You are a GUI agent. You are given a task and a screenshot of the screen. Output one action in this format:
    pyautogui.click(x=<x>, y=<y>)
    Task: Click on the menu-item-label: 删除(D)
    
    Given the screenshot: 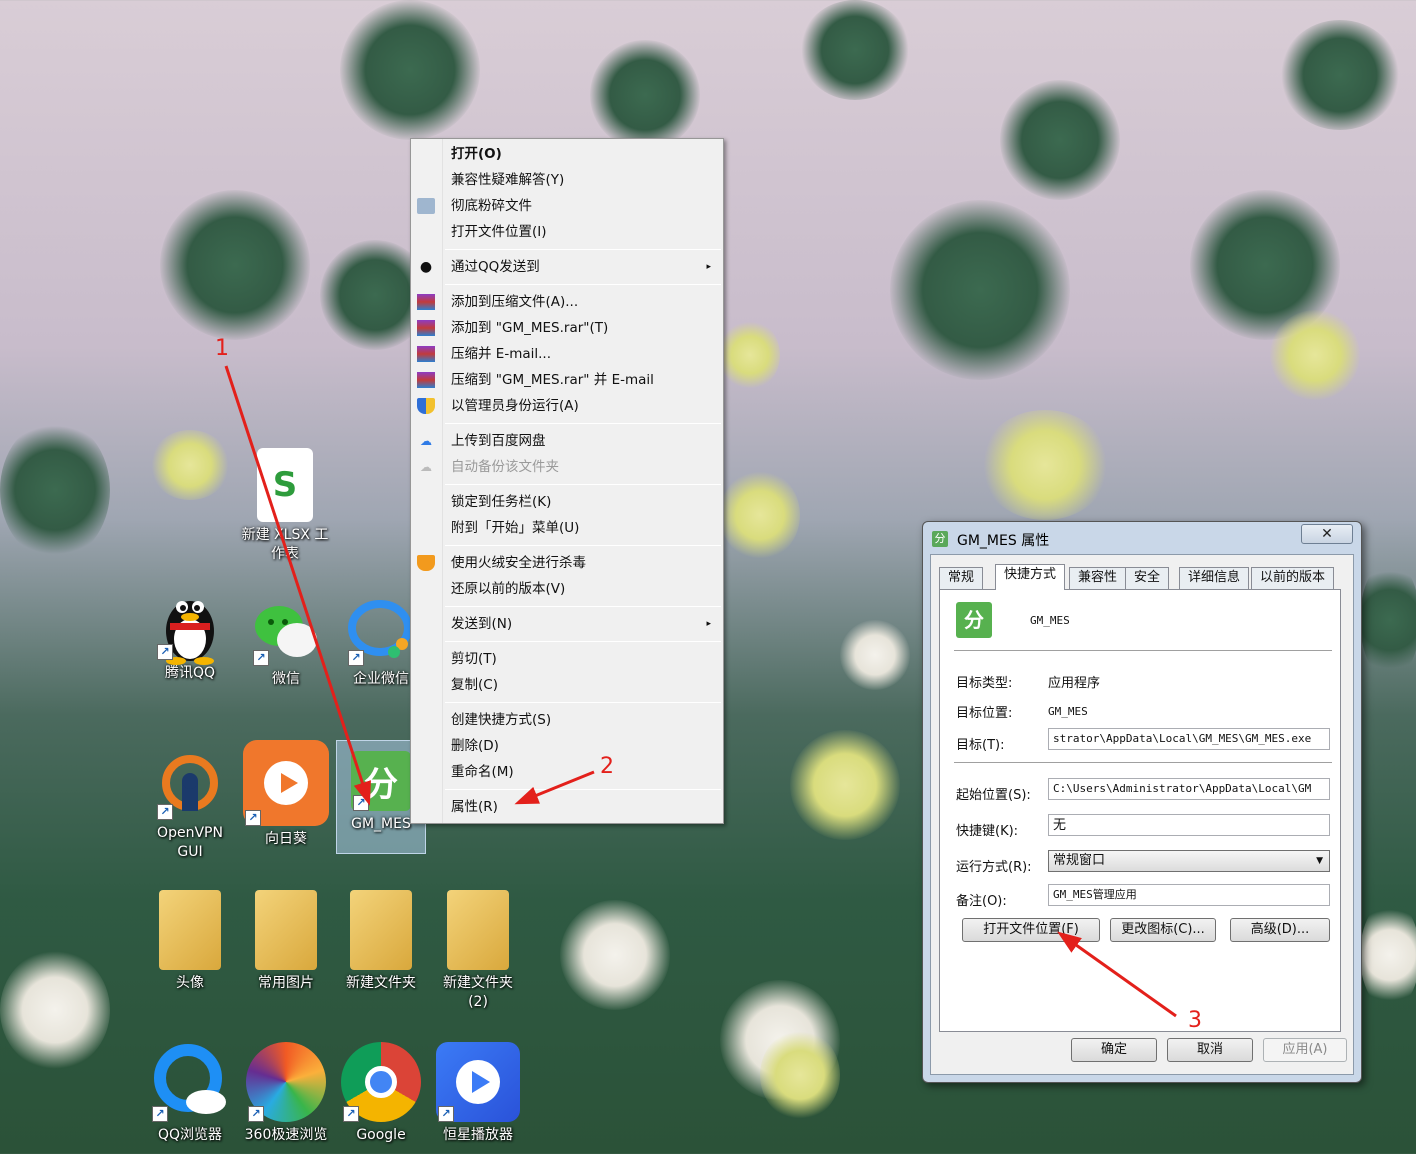 What is the action you would take?
    pyautogui.click(x=475, y=746)
    